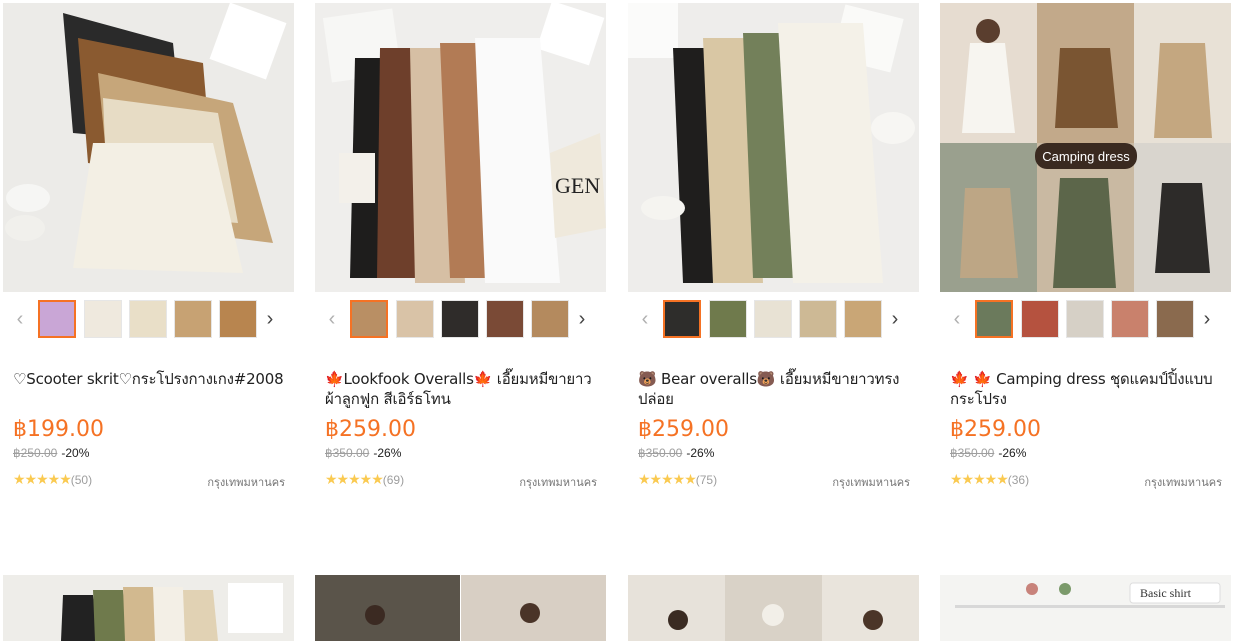 The image size is (1237, 641). I want to click on product-title: 🐻 Bear overalls🐻 เอี๊ยมหมีขายาวทรงปล่อย, so click(774, 389).